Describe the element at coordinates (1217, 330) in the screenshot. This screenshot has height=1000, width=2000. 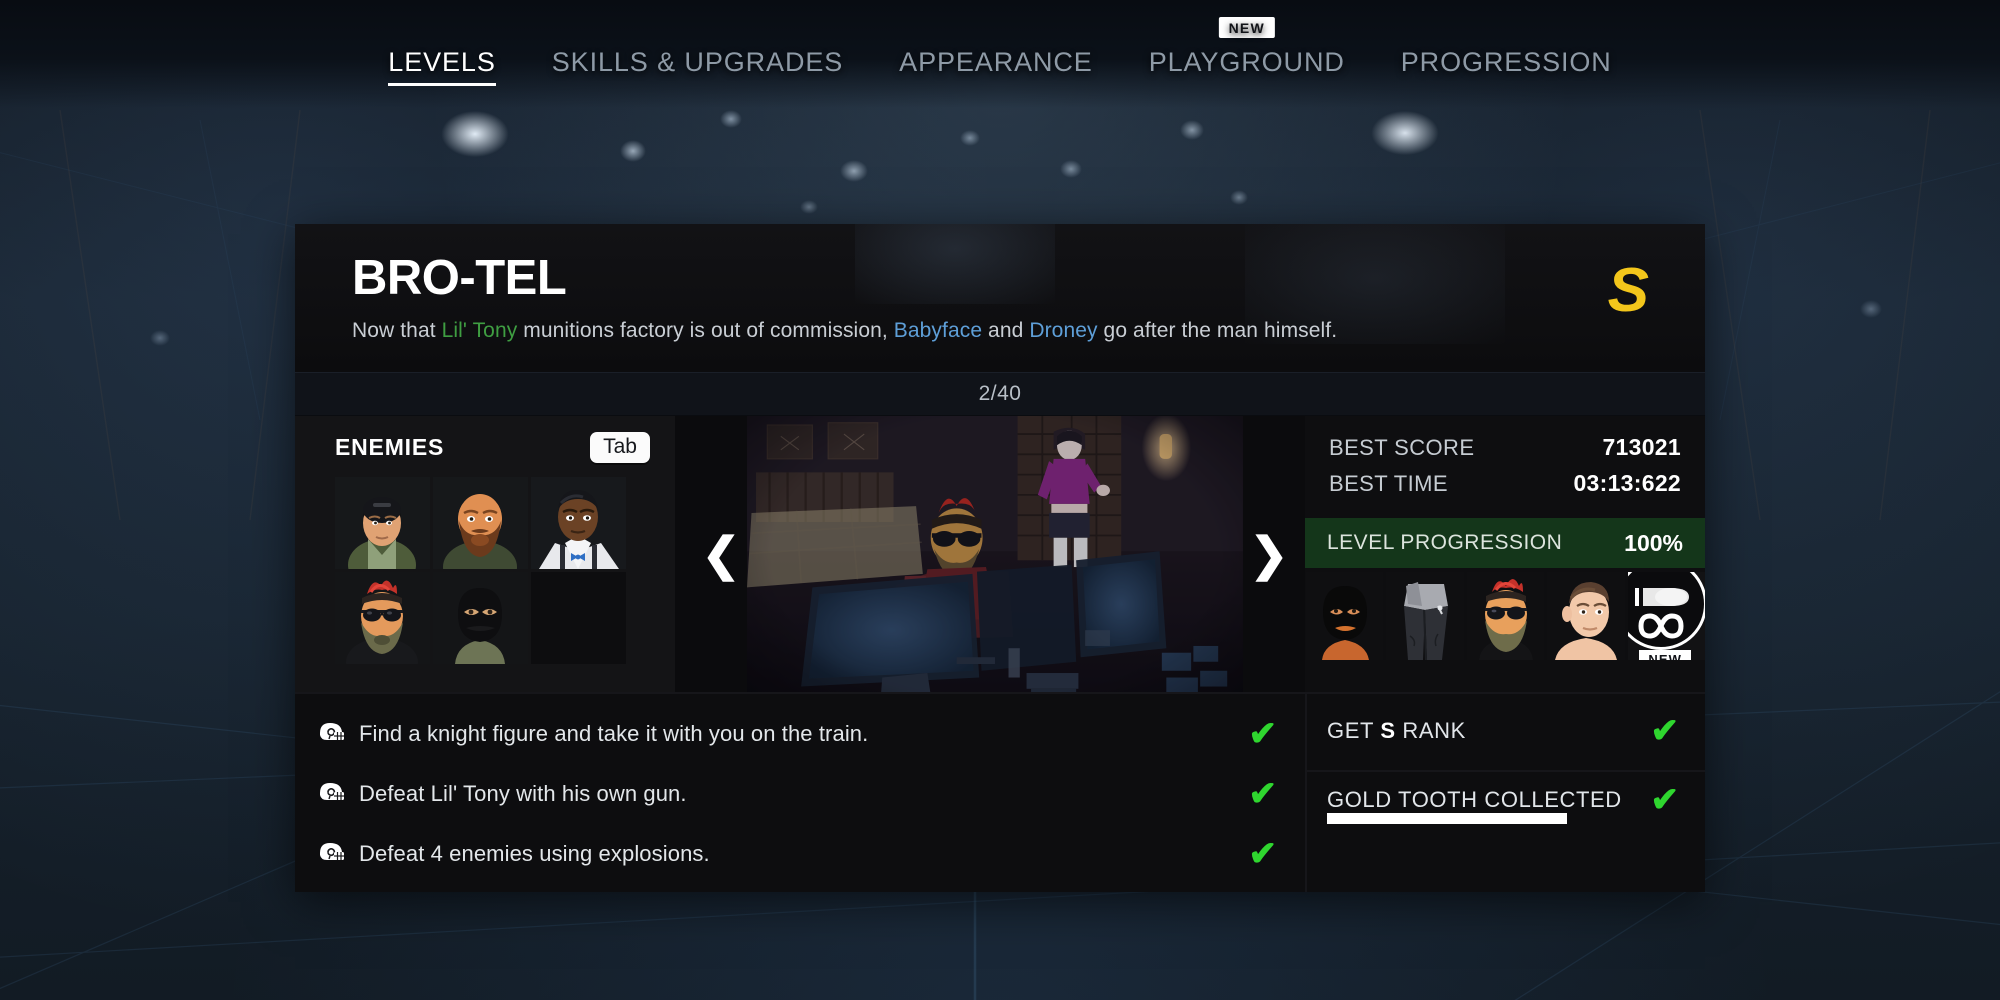
I see `desc-part: go after the man himself.` at that location.